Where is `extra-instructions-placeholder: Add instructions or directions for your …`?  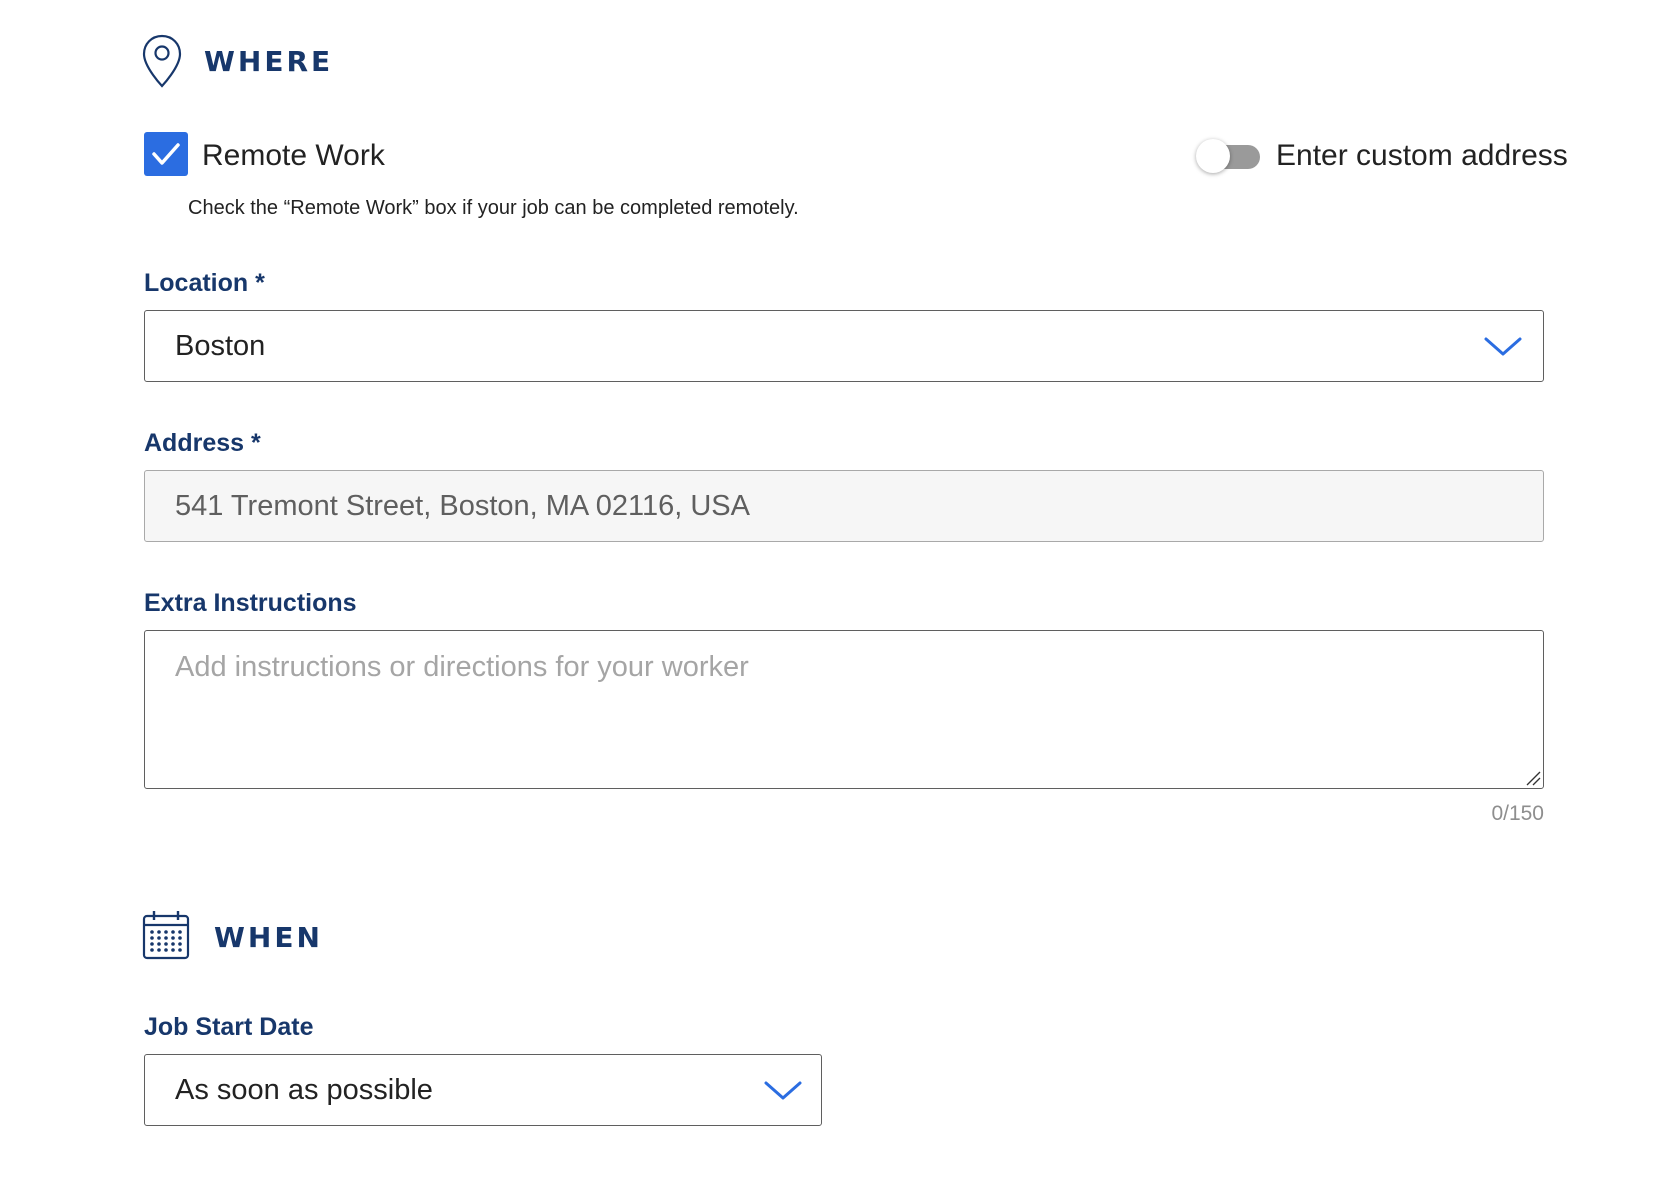 extra-instructions-placeholder: Add instructions or directions for your … is located at coordinates (462, 667).